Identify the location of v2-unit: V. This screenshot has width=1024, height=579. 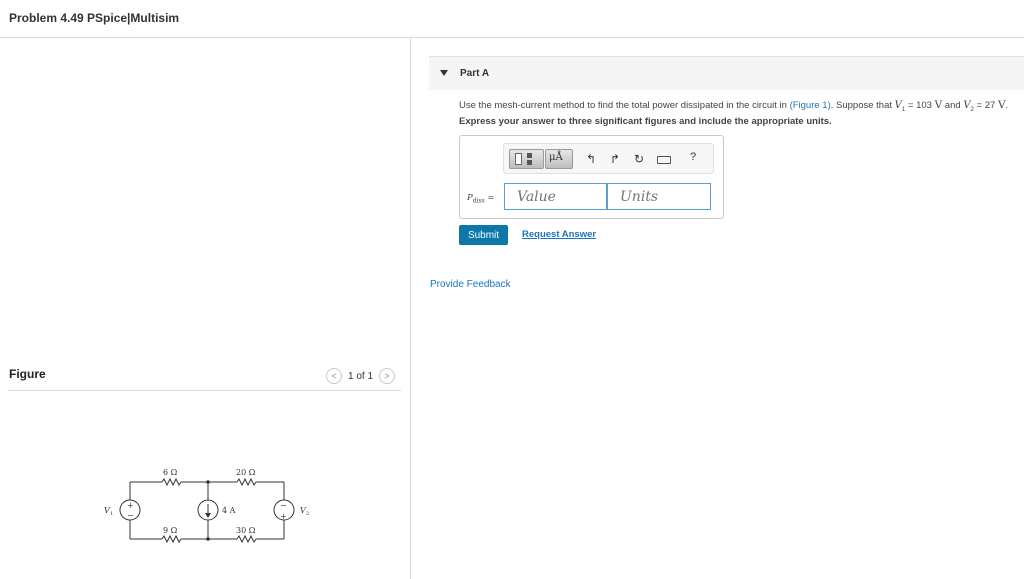
(1001, 105).